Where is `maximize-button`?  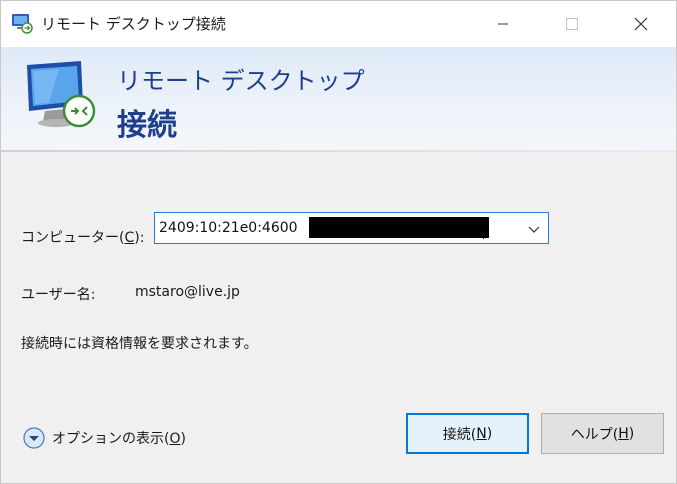
maximize-button is located at coordinates (572, 24).